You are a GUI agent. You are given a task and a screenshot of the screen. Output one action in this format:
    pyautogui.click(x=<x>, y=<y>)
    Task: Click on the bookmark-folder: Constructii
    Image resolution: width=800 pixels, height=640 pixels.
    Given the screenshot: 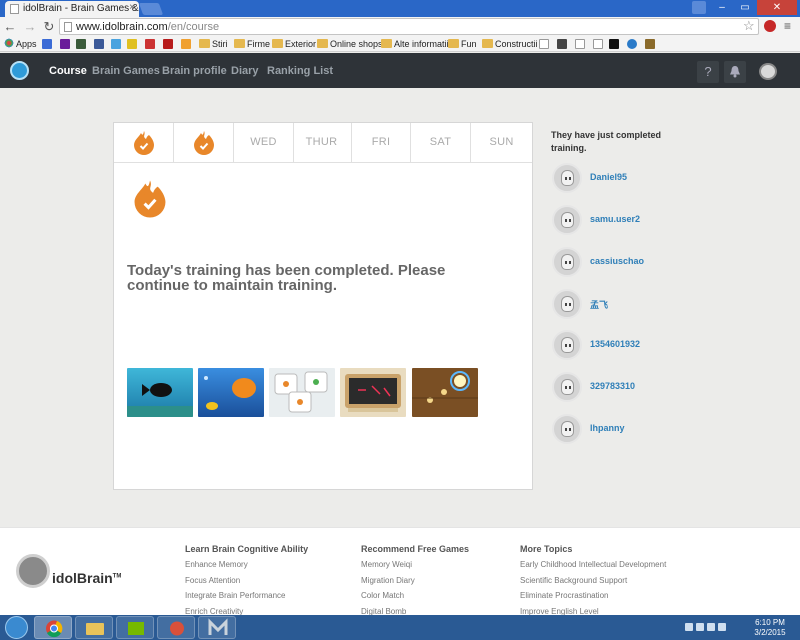 What is the action you would take?
    pyautogui.click(x=510, y=44)
    